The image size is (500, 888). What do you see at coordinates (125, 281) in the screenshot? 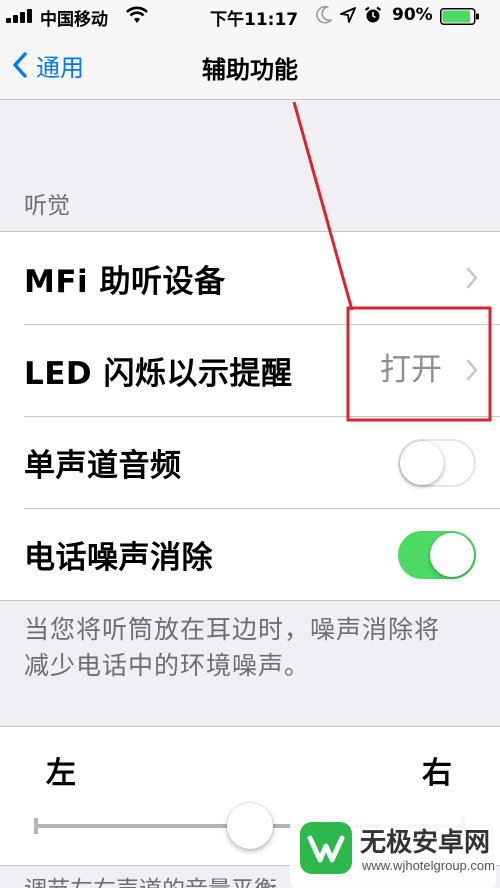
I see `row-label: MFi 助听设备` at bounding box center [125, 281].